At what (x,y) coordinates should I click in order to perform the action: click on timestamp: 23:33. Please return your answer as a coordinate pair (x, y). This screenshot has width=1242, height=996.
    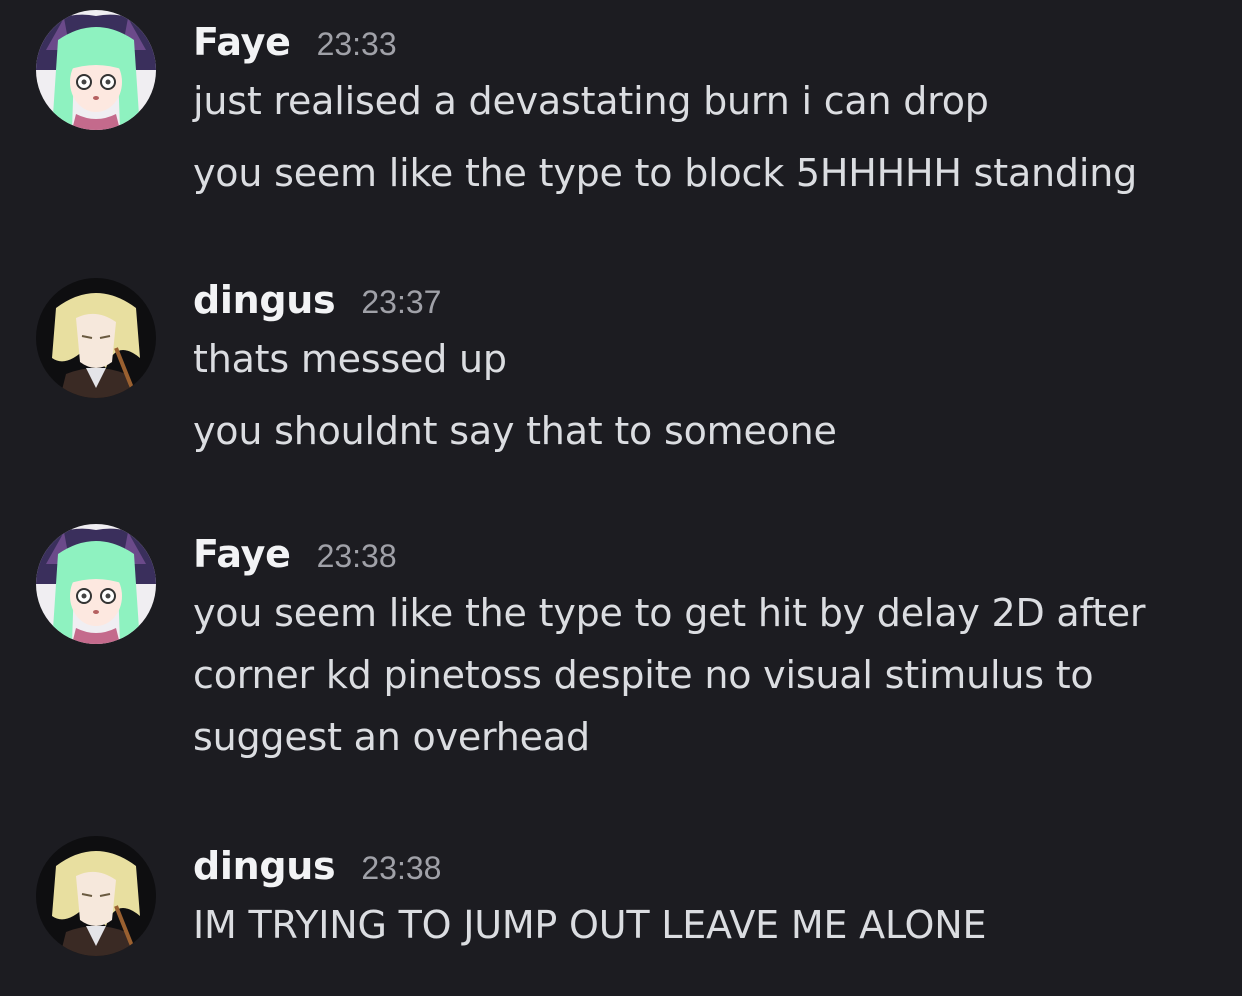
    Looking at the image, I should click on (356, 44).